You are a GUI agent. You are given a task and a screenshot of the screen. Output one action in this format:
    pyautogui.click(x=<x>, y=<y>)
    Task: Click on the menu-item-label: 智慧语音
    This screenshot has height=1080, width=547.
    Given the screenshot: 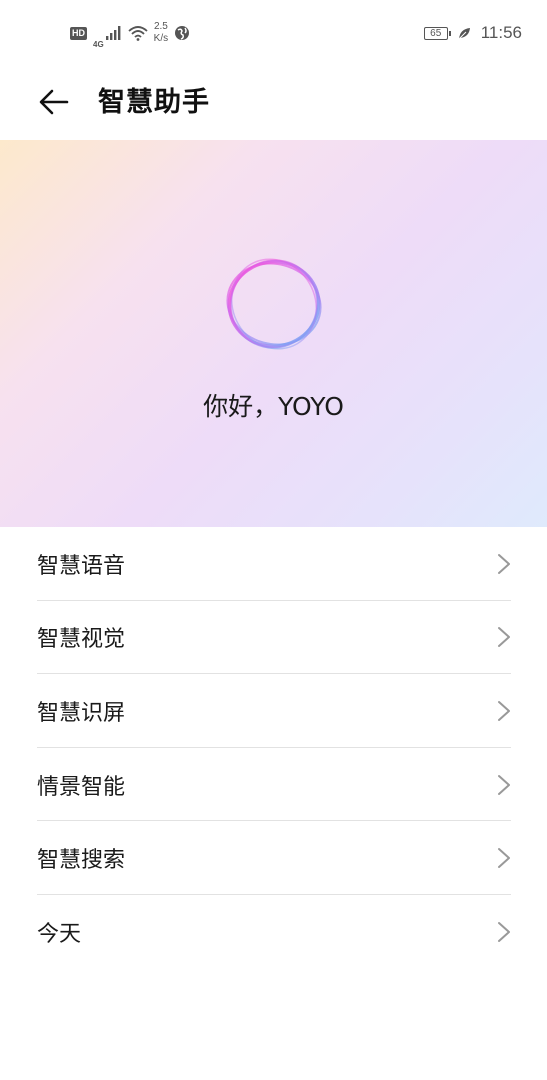 What is the action you would take?
    pyautogui.click(x=81, y=566)
    